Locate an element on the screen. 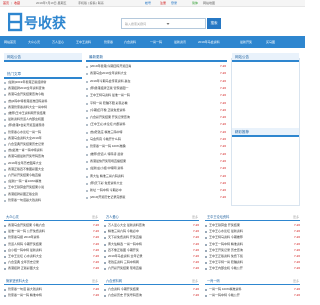  item-title: 香港最快开奖现场直播结果 is located at coordinates (150, 161).